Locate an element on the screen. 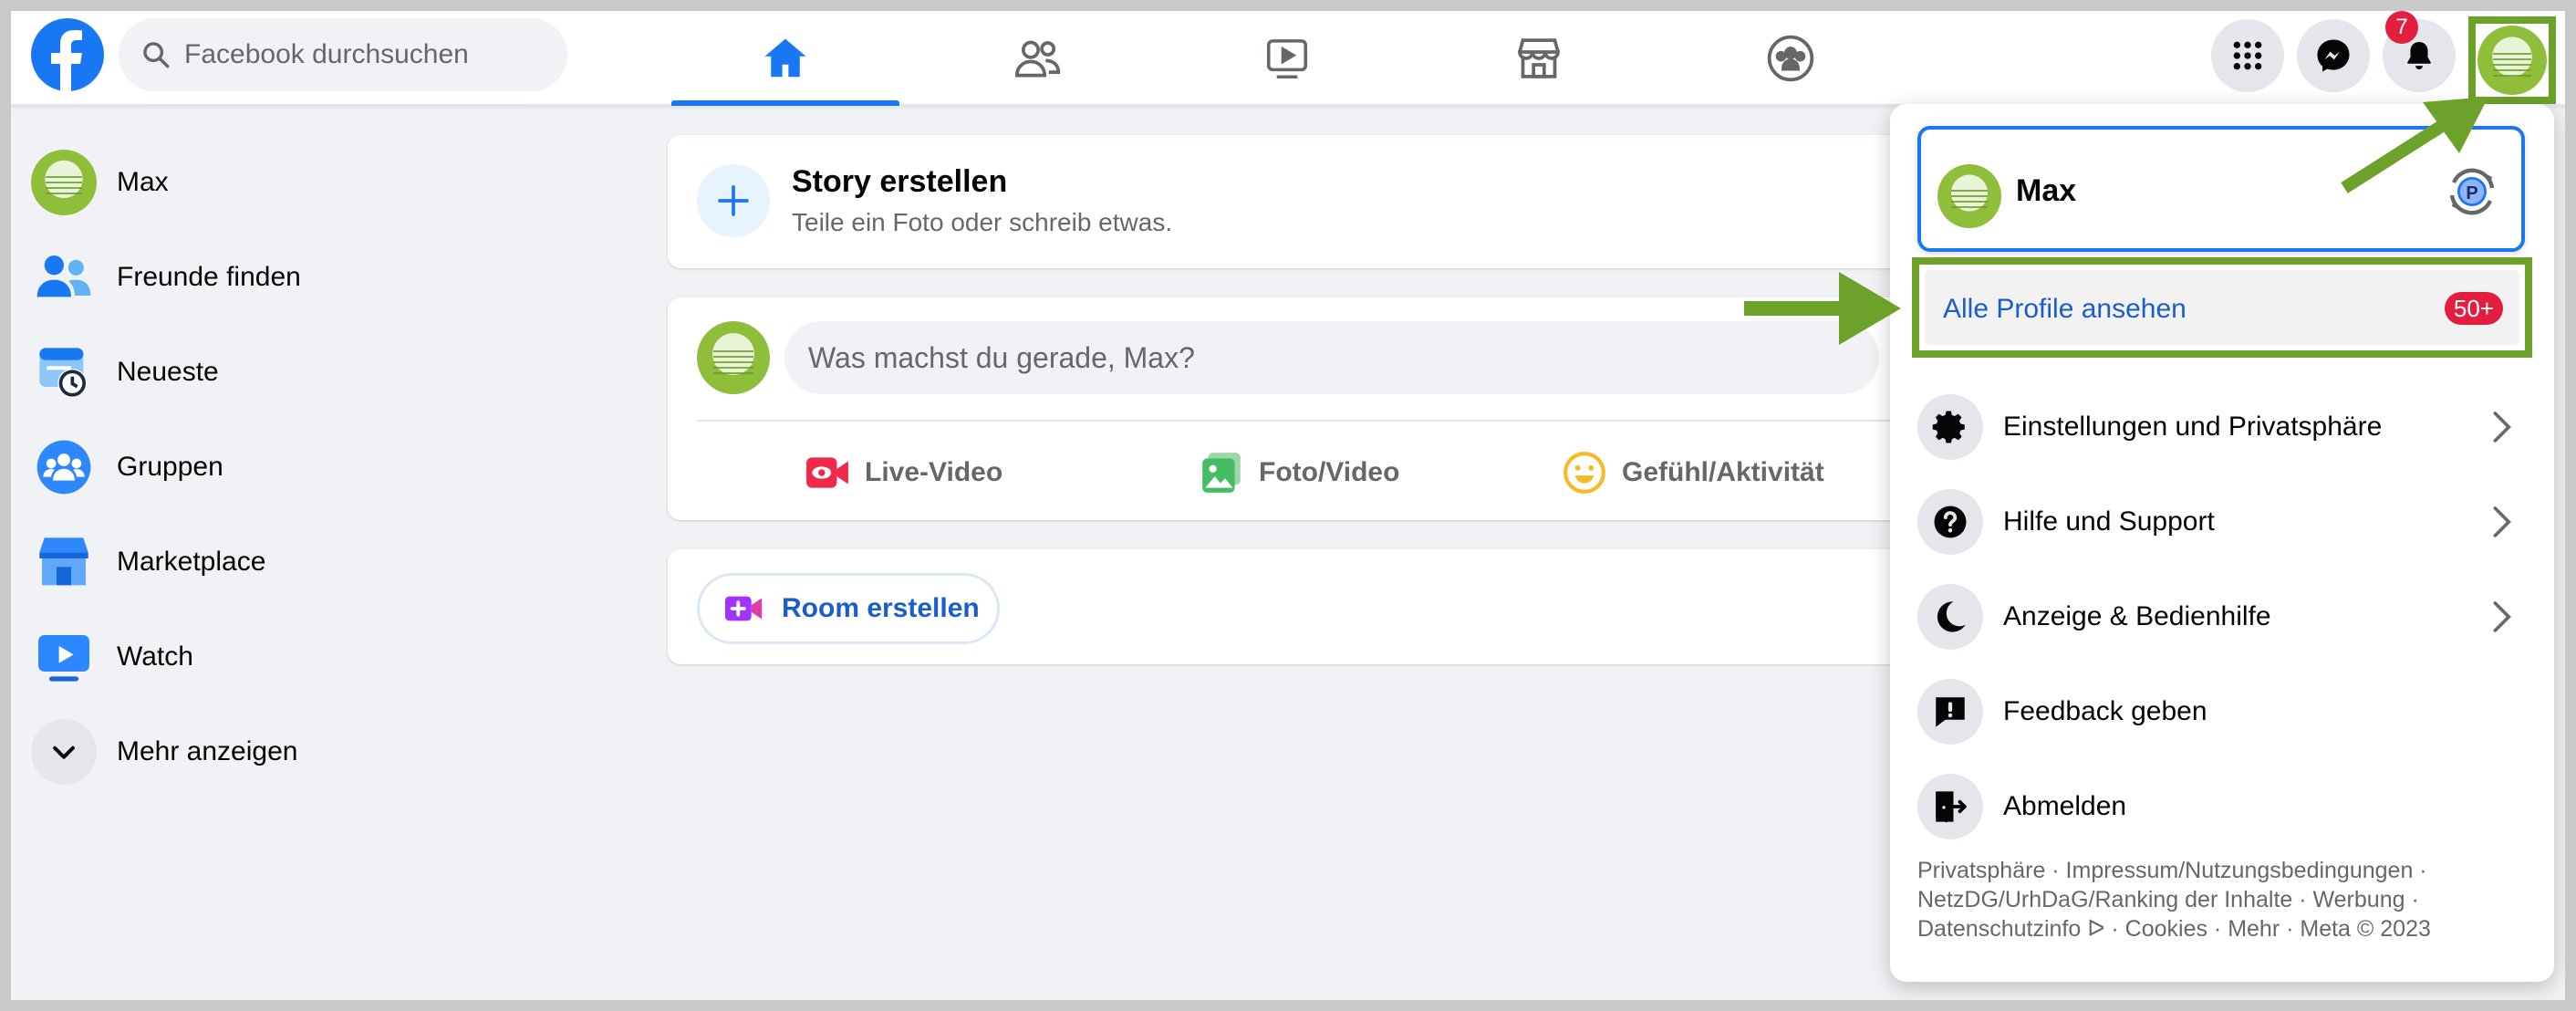 The image size is (2576, 1011). menu-item-label: Abmelden is located at coordinates (2065, 806).